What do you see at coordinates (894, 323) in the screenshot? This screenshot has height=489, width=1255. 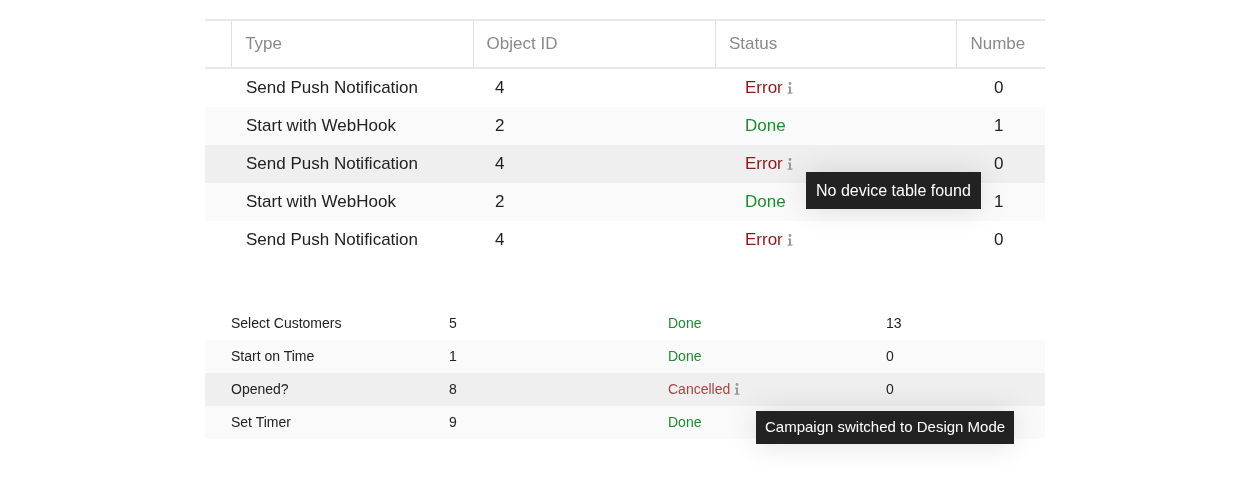 I see `table-cell: 13` at bounding box center [894, 323].